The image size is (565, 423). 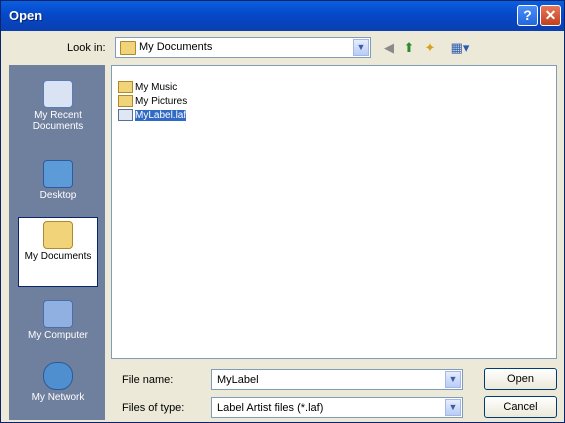 What do you see at coordinates (86, 48) in the screenshot?
I see `look-in-label: Look in:` at bounding box center [86, 48].